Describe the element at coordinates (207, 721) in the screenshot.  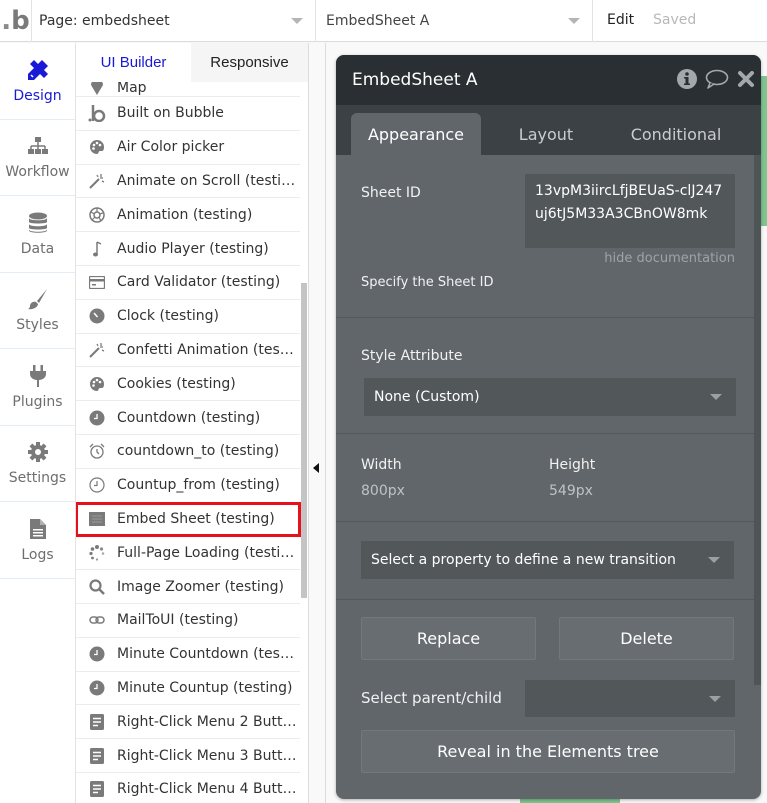
I see `list-item-label: Right-Click Menu 2 Buttons` at that location.